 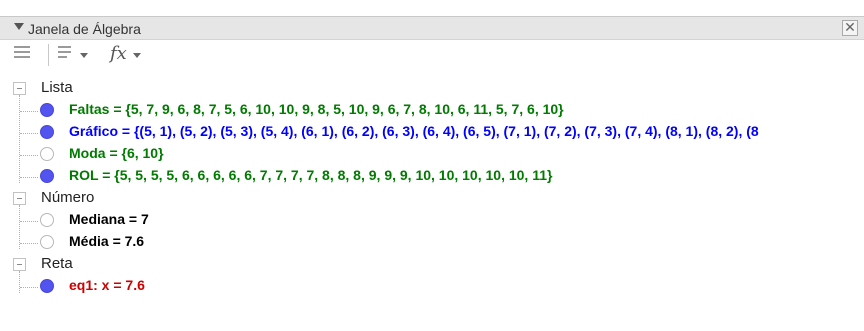 What do you see at coordinates (57, 263) in the screenshot?
I see `category-label: Reta` at bounding box center [57, 263].